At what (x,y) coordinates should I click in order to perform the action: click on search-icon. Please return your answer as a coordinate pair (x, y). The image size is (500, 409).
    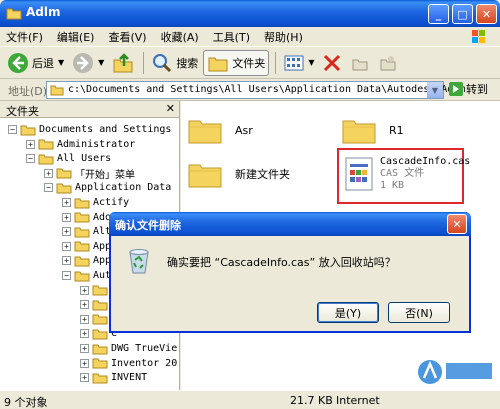
    Looking at the image, I should click on (162, 62).